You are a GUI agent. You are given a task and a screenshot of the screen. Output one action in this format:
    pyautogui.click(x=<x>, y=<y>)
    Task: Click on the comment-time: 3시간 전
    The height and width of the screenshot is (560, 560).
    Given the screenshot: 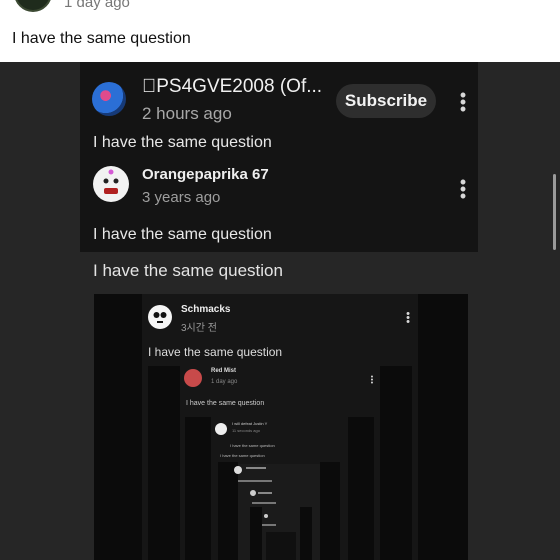 What is the action you would take?
    pyautogui.click(x=199, y=328)
    